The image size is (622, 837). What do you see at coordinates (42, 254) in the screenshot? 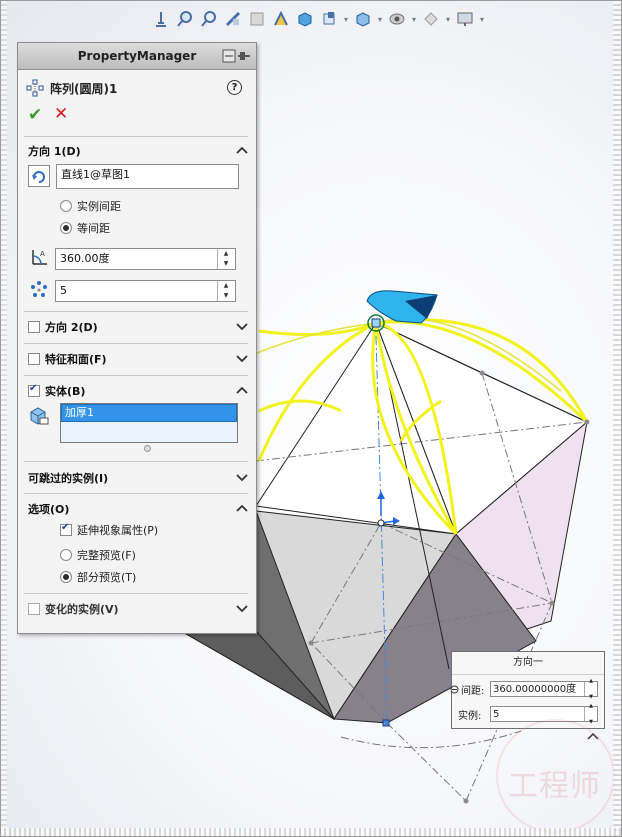
I see `svg-text: A` at bounding box center [42, 254].